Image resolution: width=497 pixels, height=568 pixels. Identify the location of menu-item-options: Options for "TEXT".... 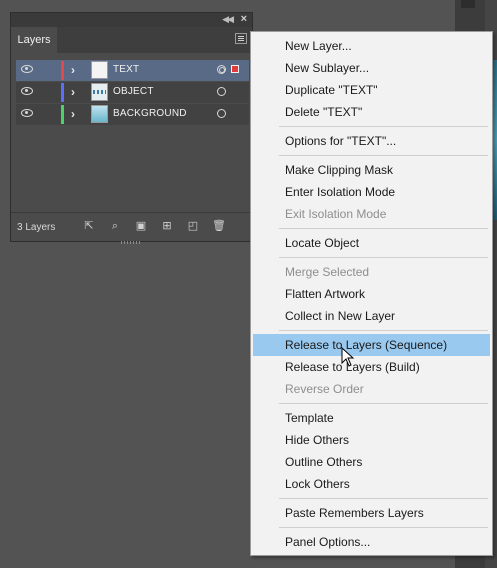
(371, 141).